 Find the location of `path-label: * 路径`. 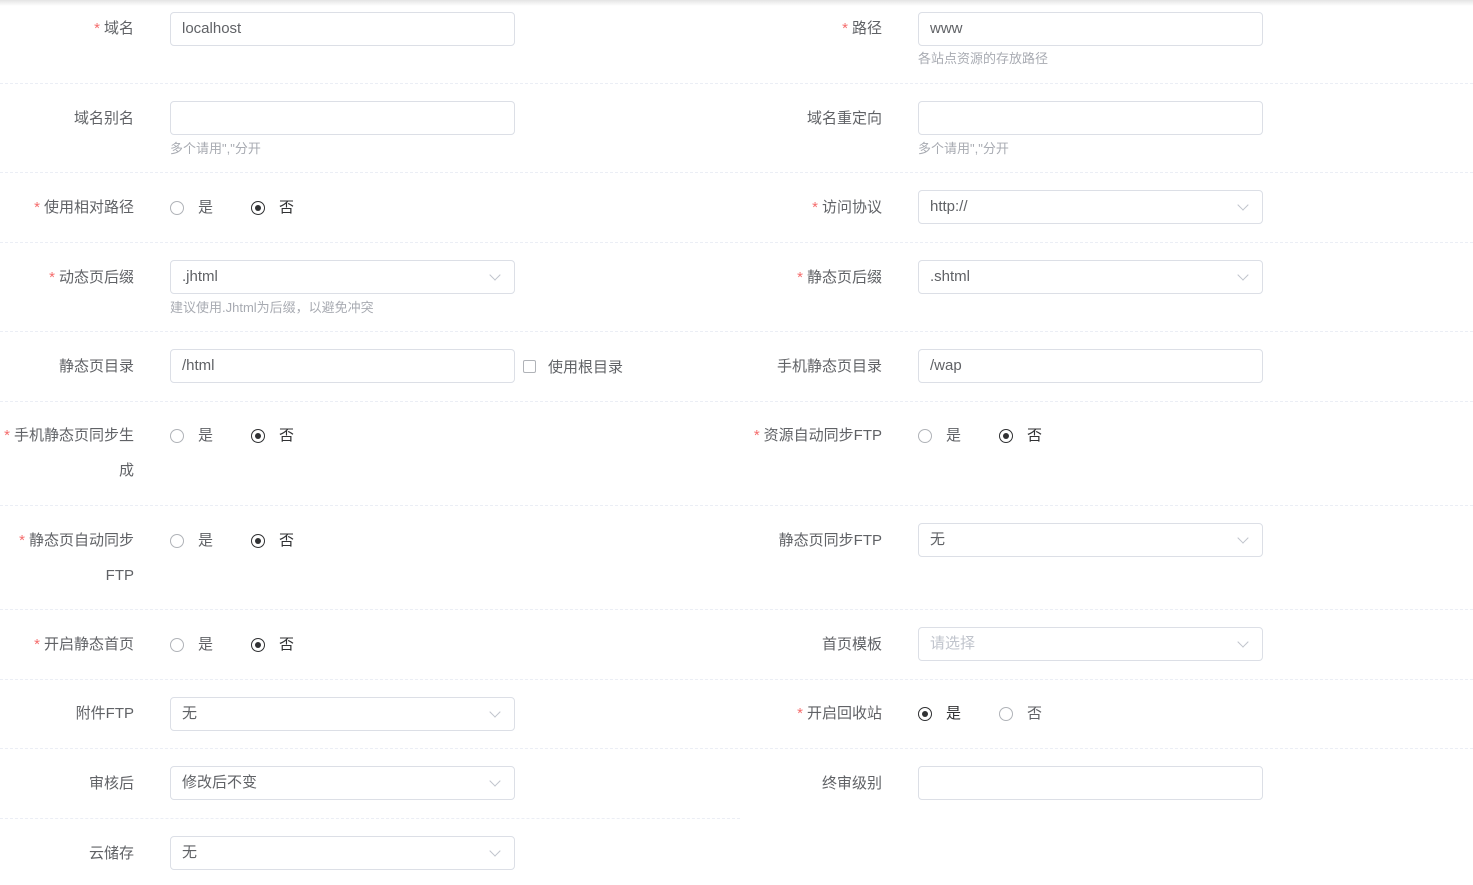

path-label: * 路径 is located at coordinates (862, 28).